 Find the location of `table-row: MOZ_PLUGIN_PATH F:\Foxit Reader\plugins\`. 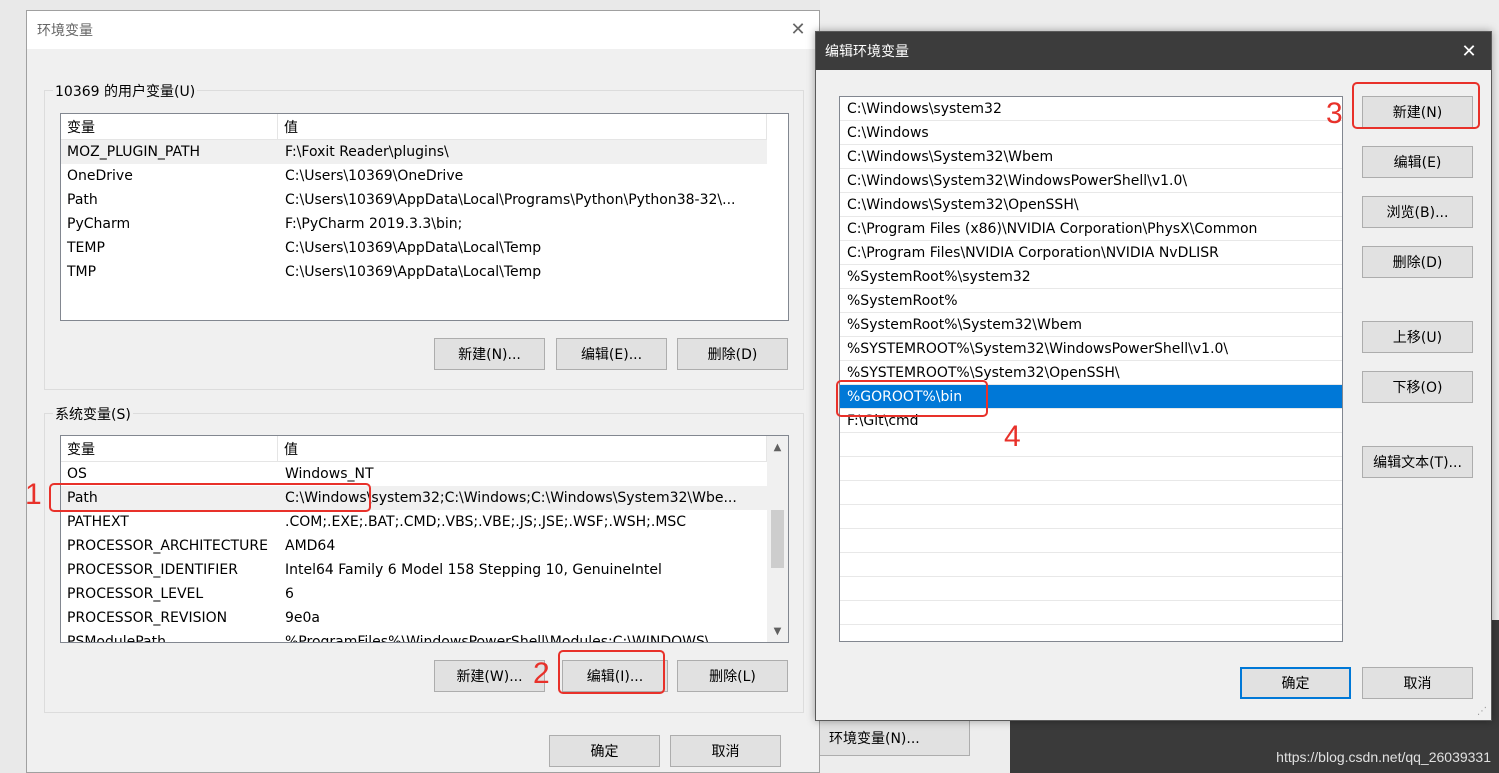

table-row: MOZ_PLUGIN_PATH F:\Foxit Reader\plugins\ is located at coordinates (414, 152).